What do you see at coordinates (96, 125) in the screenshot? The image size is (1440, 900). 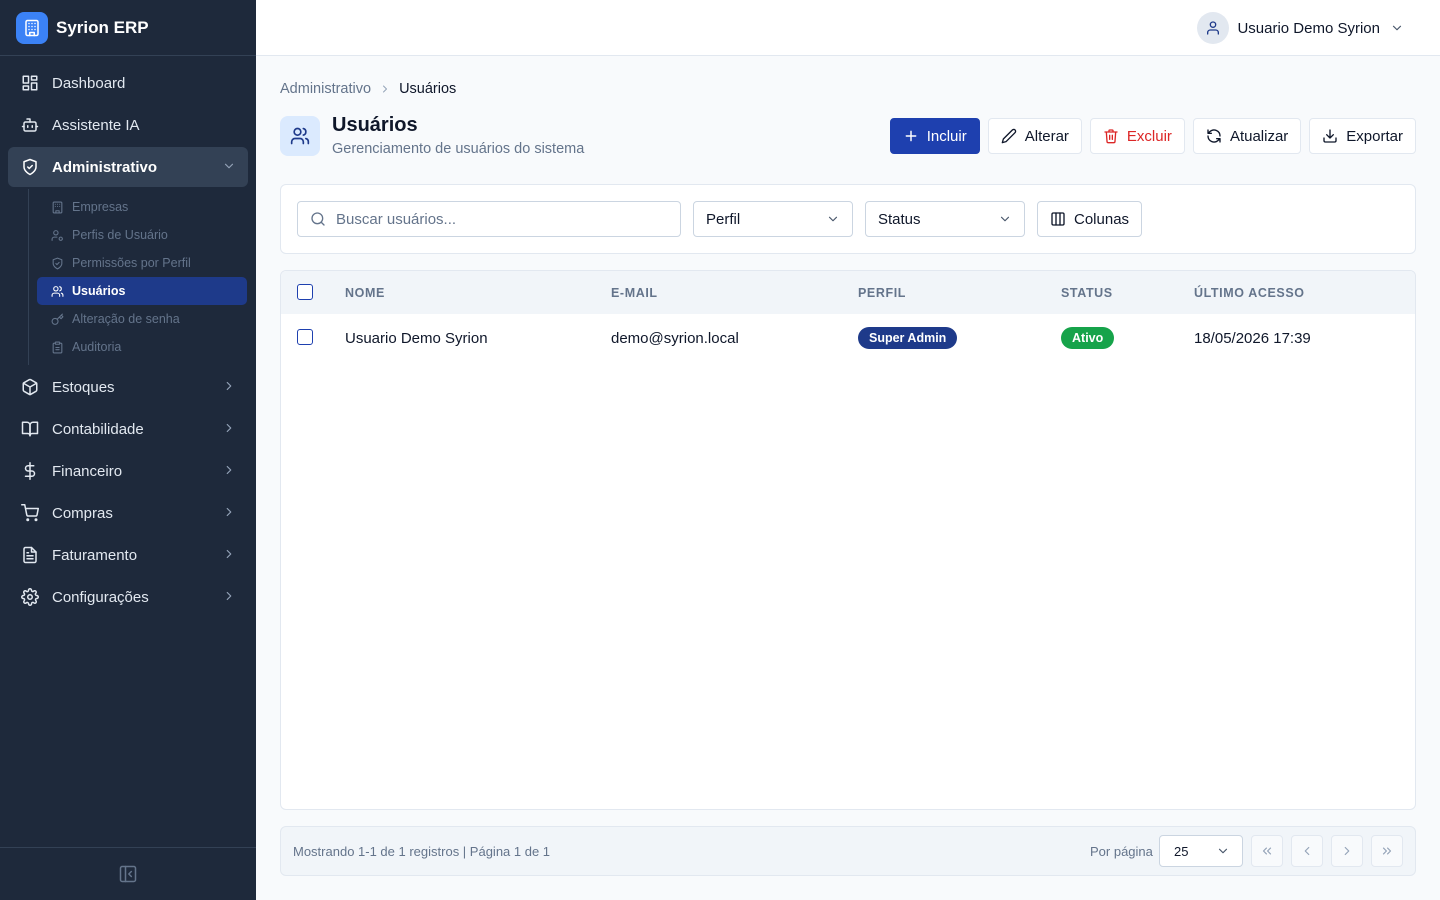 I see `sidebar-item-label: Assistente IA` at bounding box center [96, 125].